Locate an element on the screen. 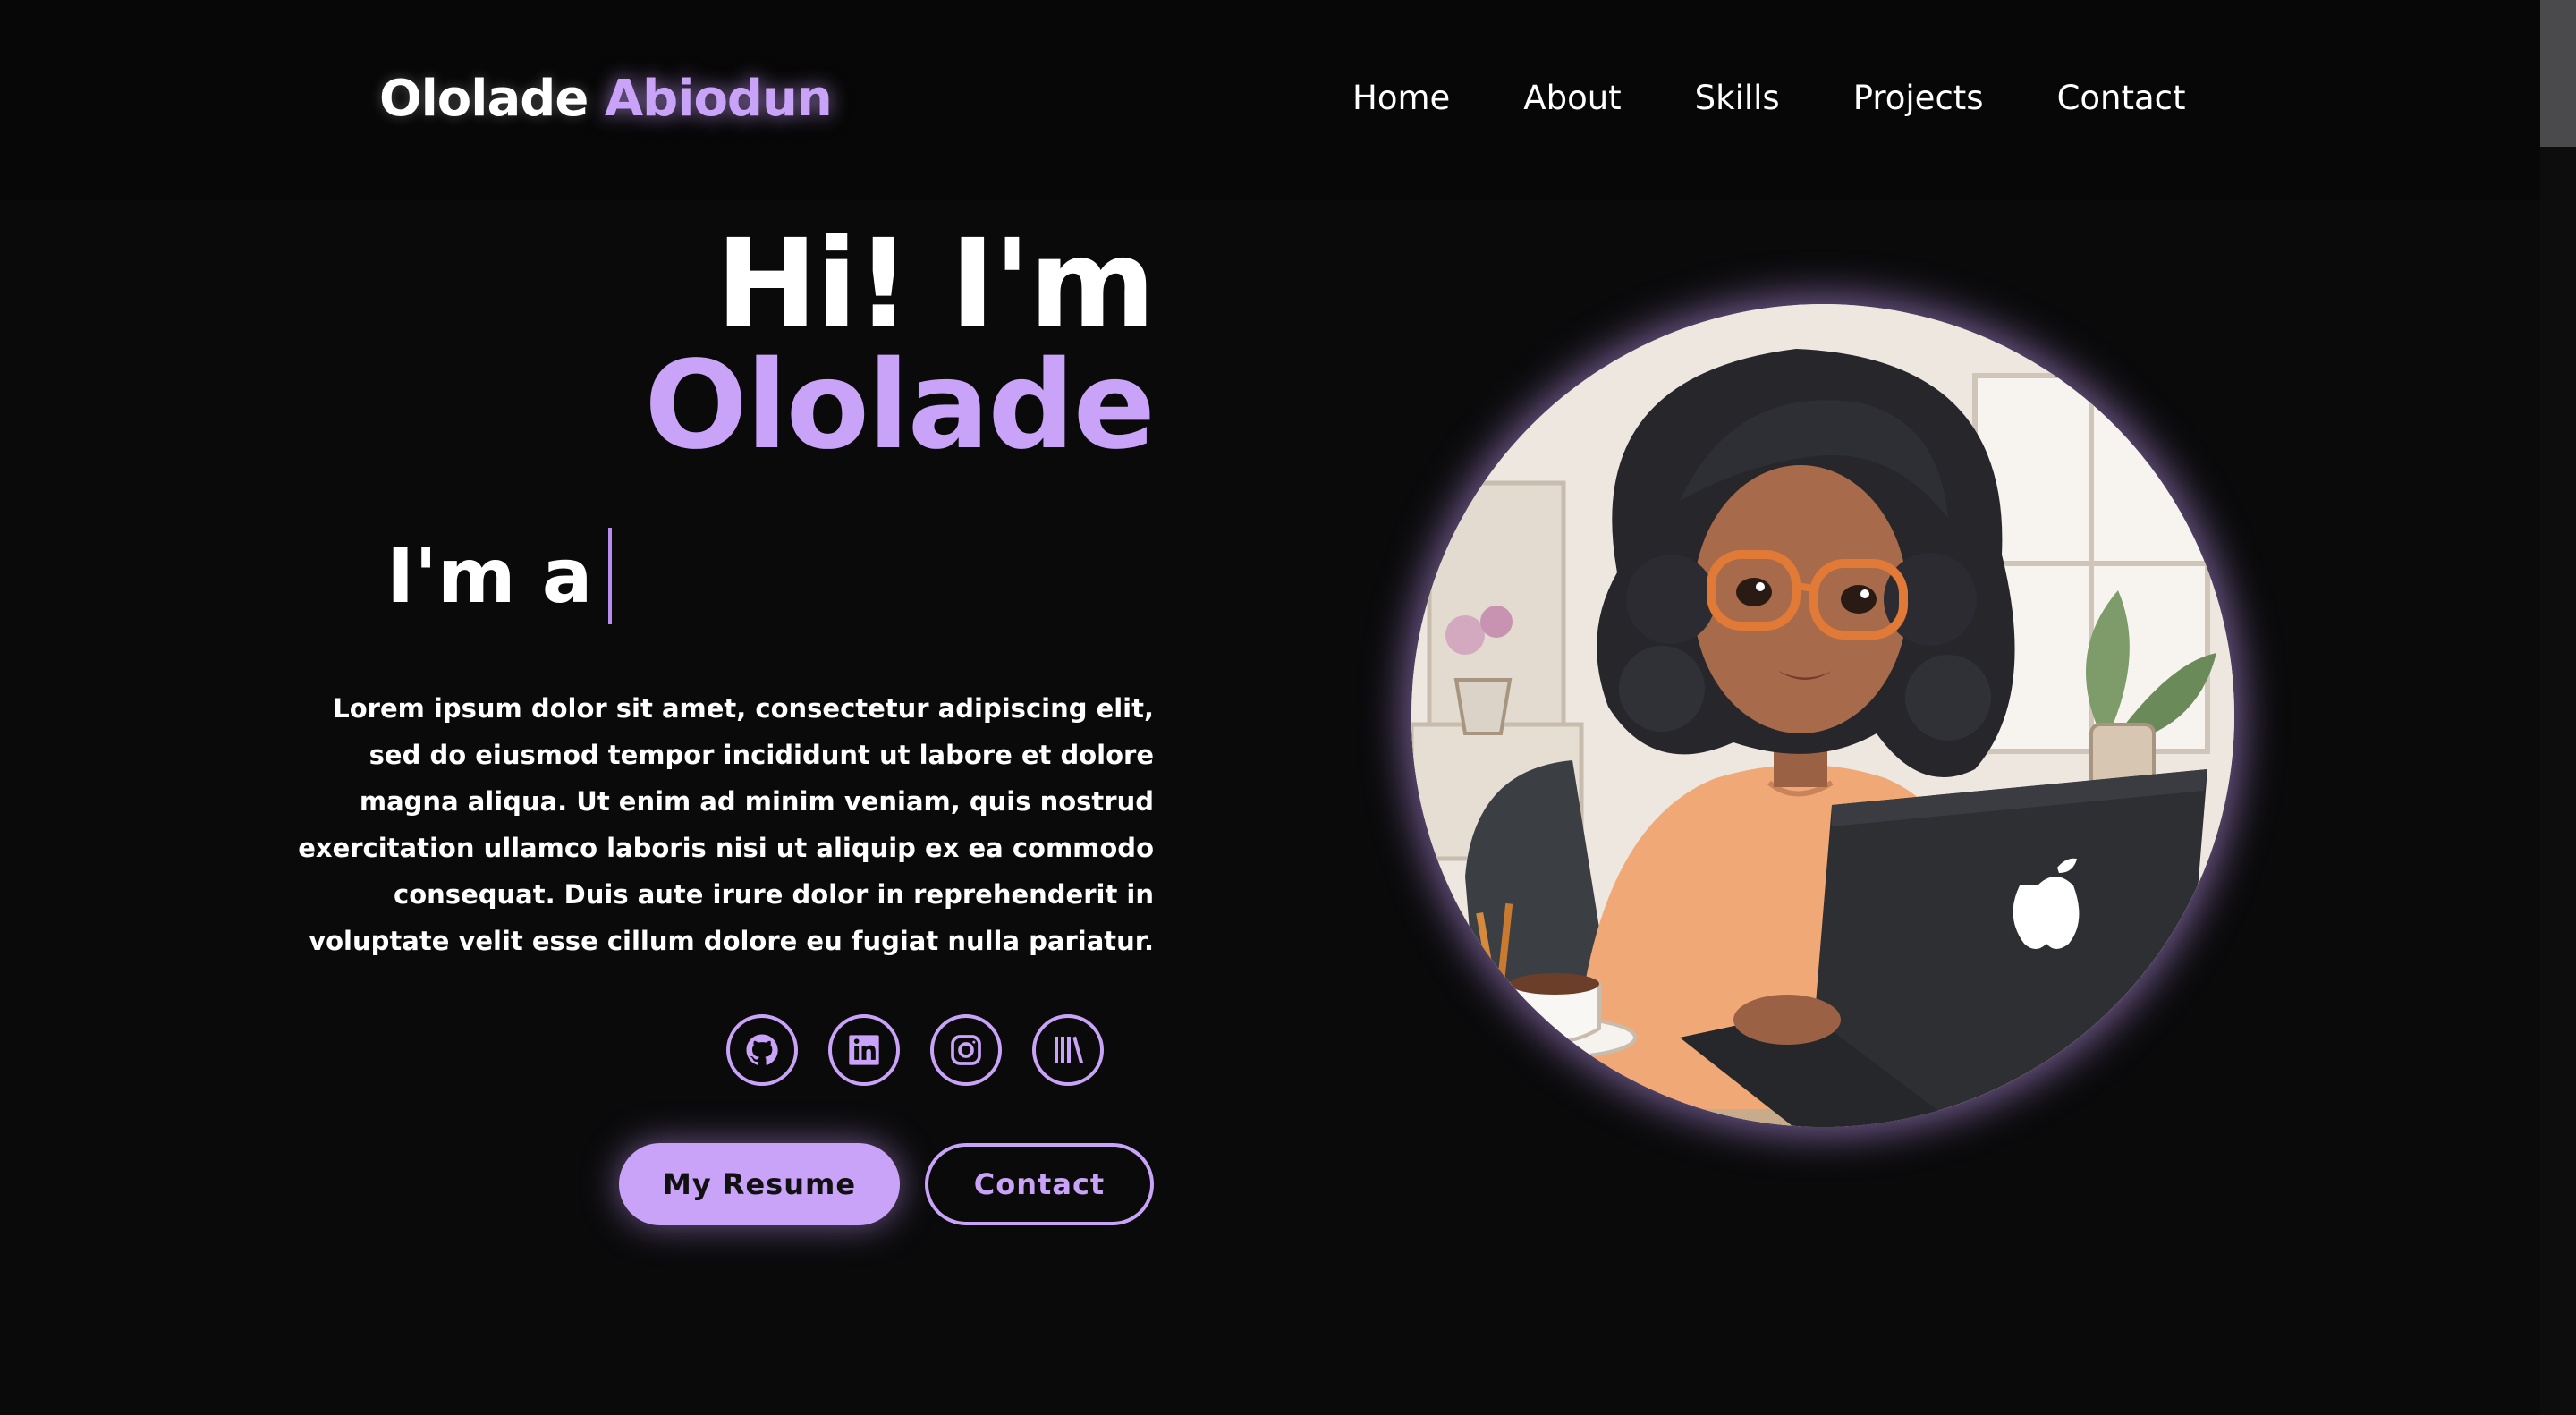  hero-name: Ololade is located at coordinates (900, 406).